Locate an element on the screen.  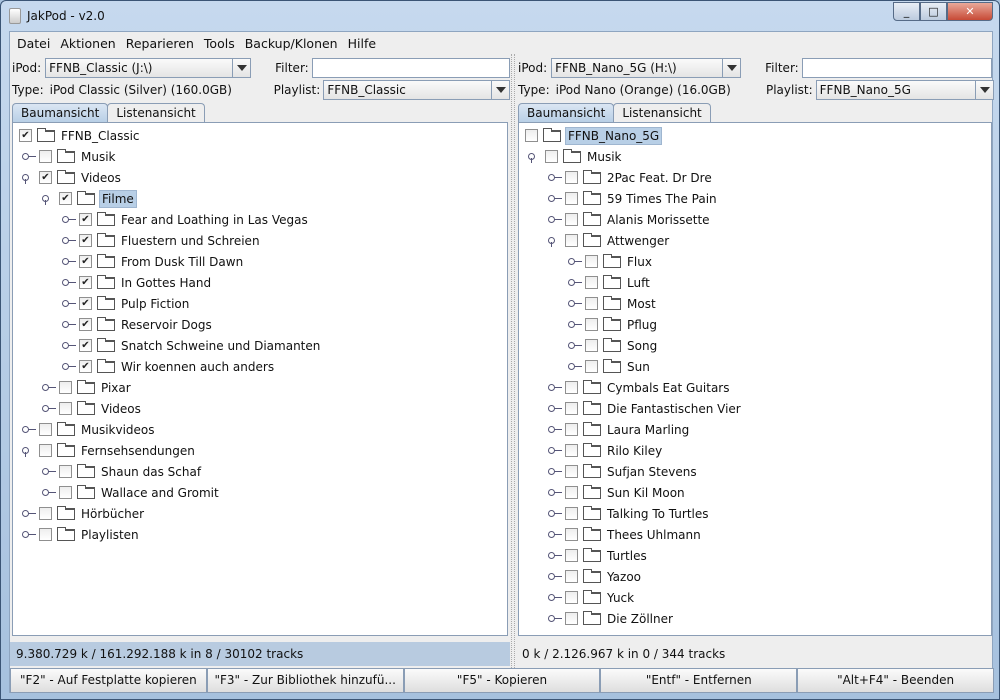
tree-node-label: FFNB_Nano_5G is located at coordinates (614, 135).